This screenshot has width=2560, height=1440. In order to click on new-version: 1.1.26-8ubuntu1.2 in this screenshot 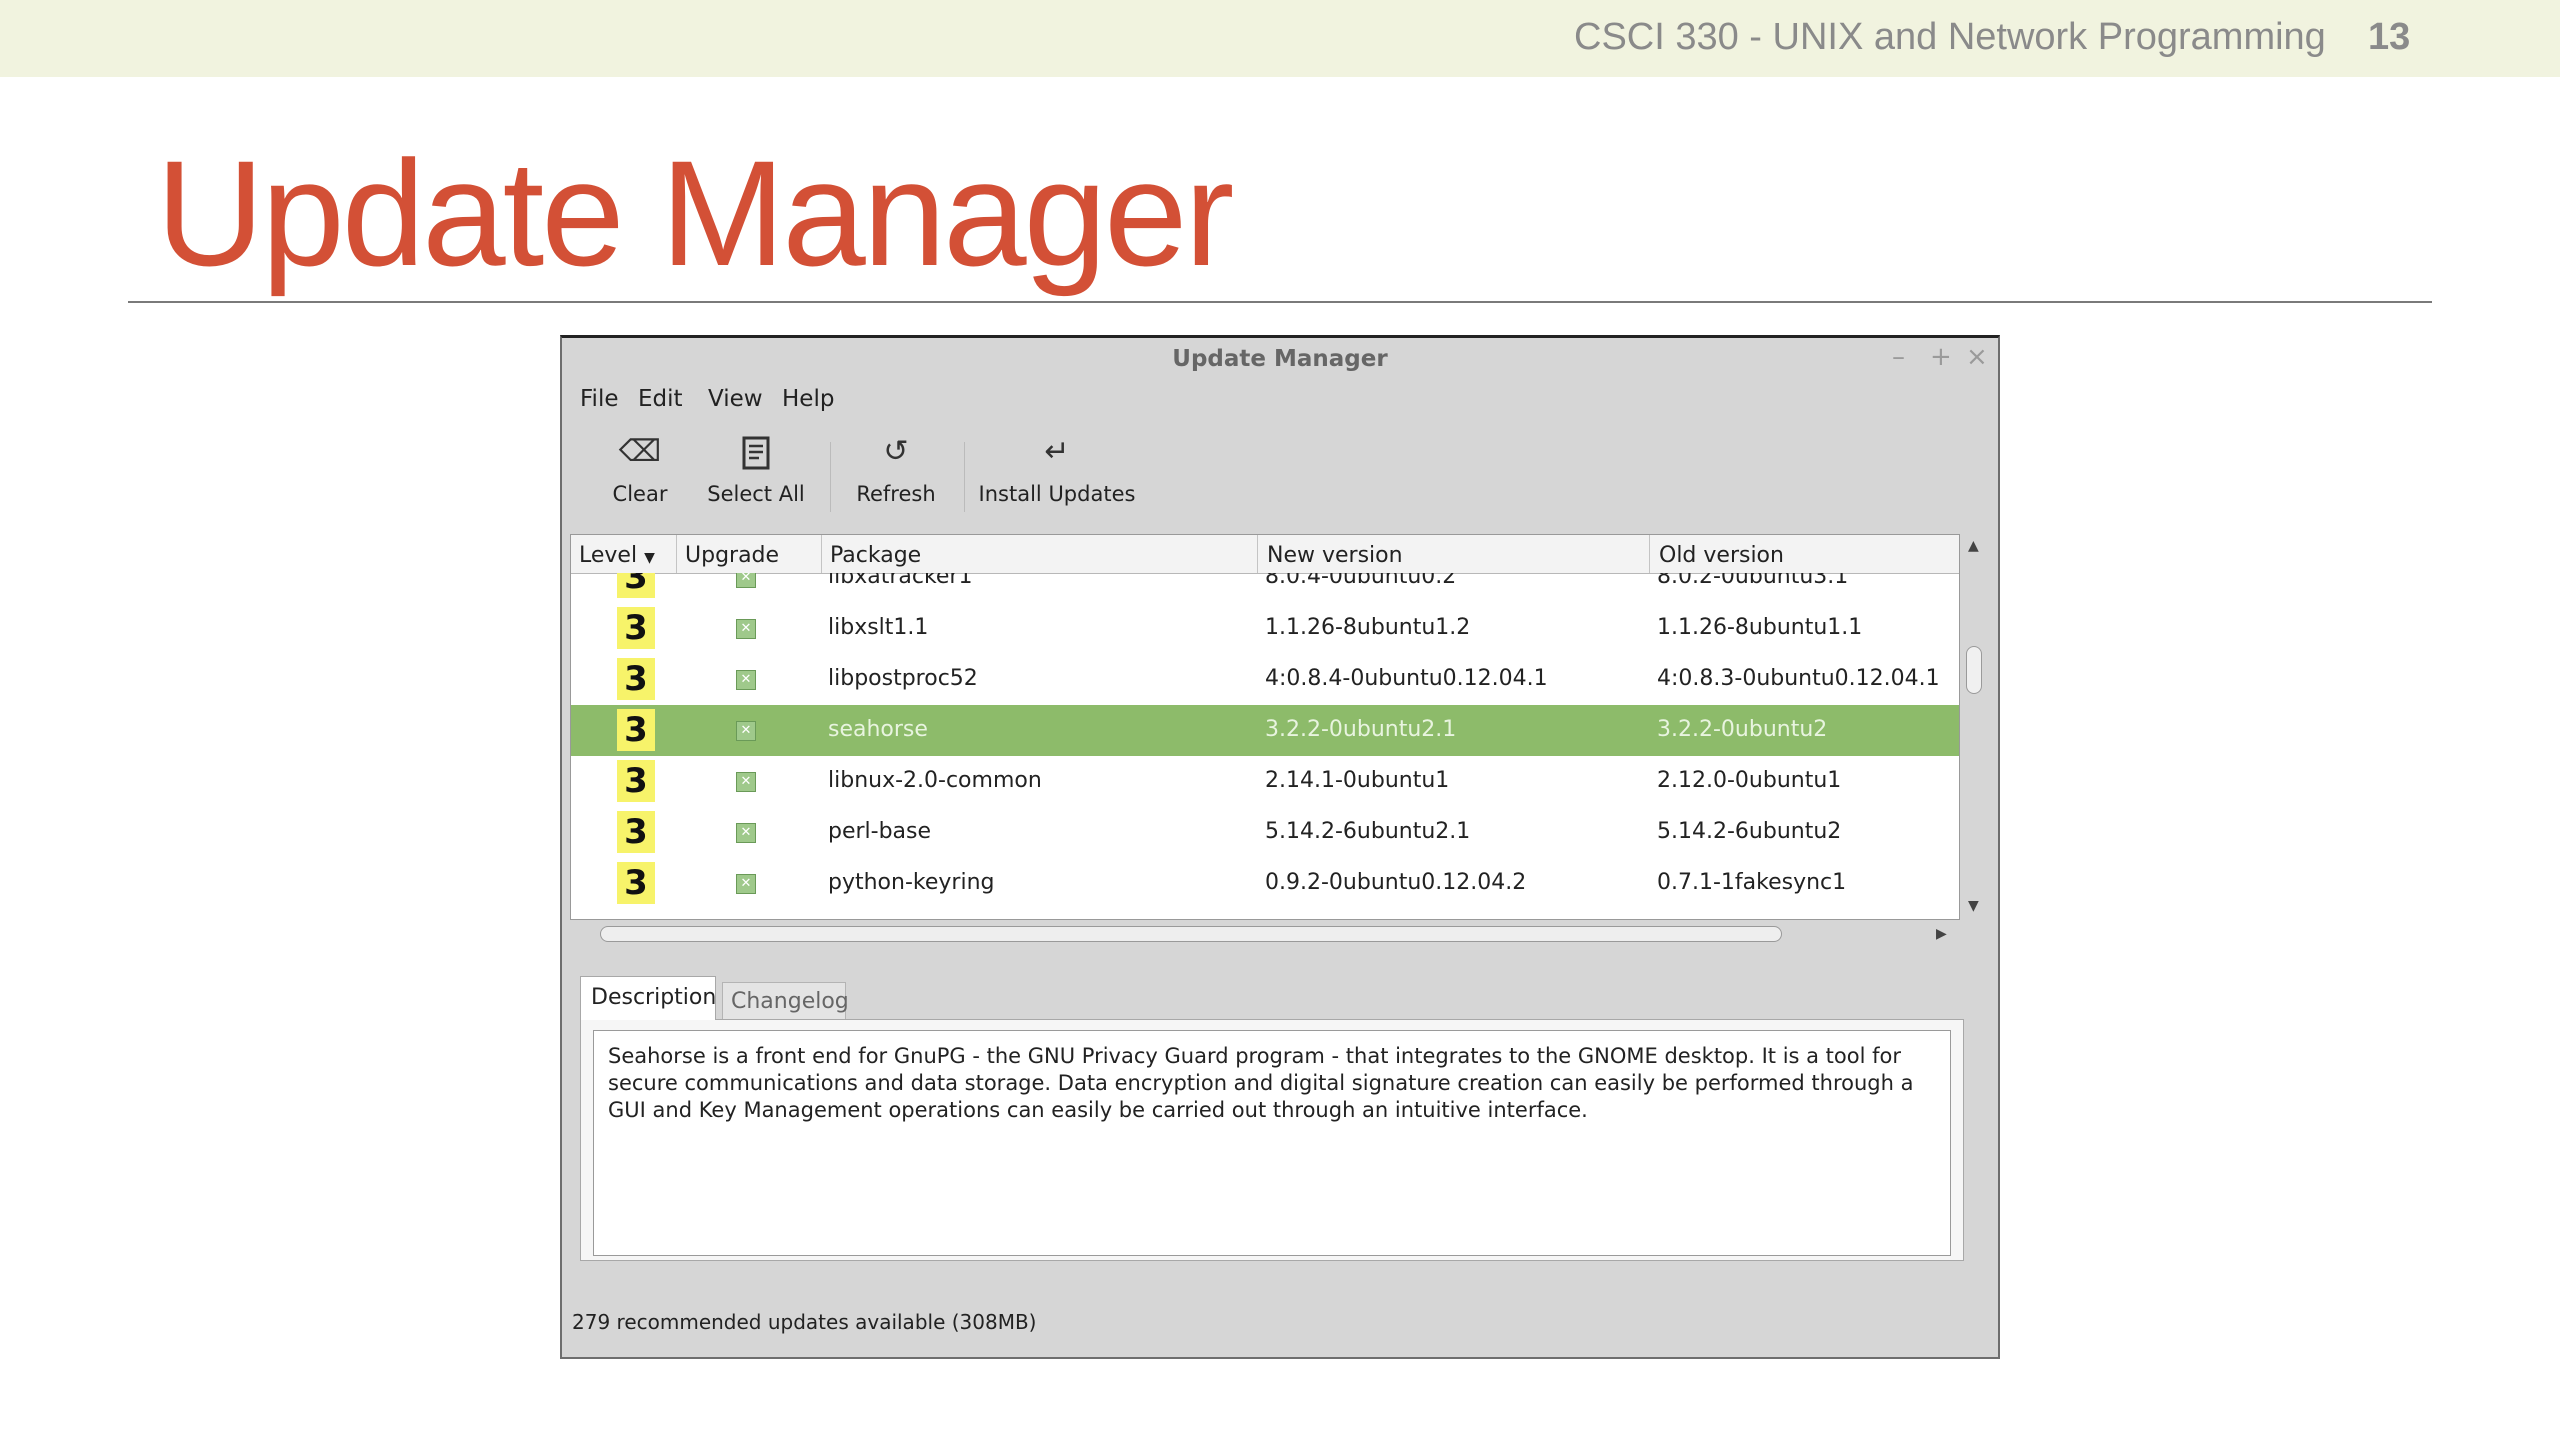, I will do `click(1368, 627)`.